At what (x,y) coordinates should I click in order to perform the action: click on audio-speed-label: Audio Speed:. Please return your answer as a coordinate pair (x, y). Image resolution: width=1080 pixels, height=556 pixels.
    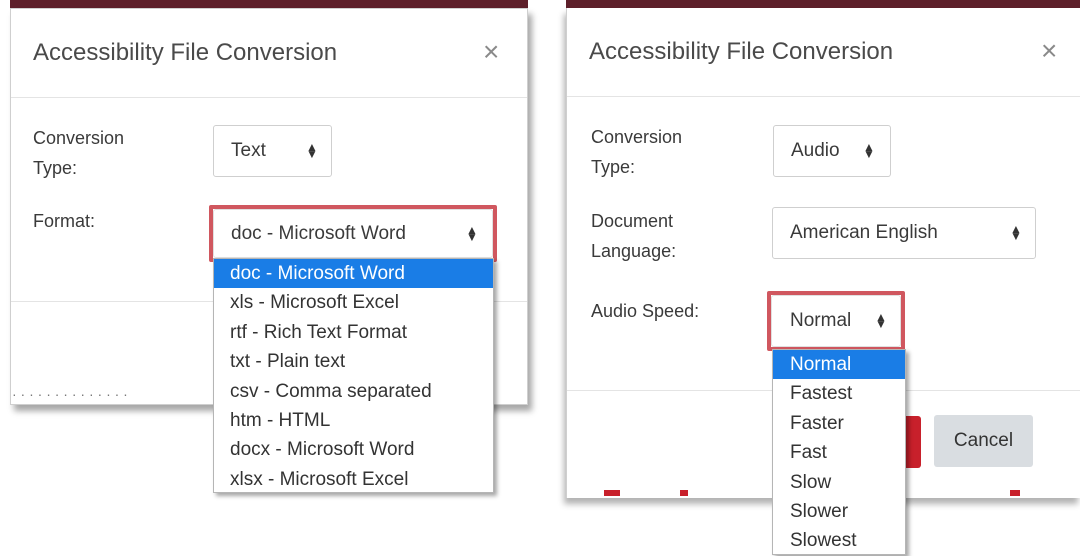
    Looking at the image, I should click on (645, 311).